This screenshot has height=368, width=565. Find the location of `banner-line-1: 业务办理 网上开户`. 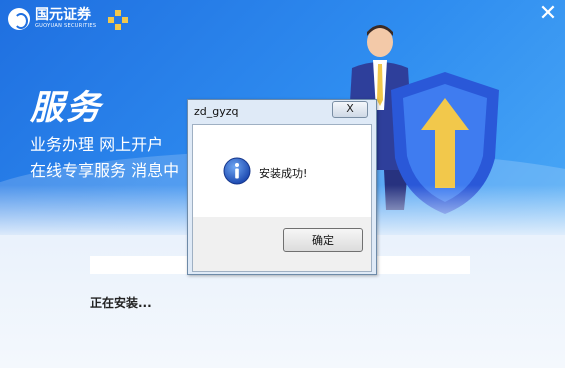

banner-line-1: 业务办理 网上开户 is located at coordinates (97, 144).